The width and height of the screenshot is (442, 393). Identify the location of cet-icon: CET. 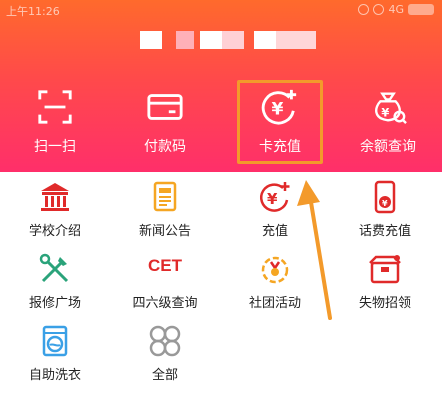
(165, 265).